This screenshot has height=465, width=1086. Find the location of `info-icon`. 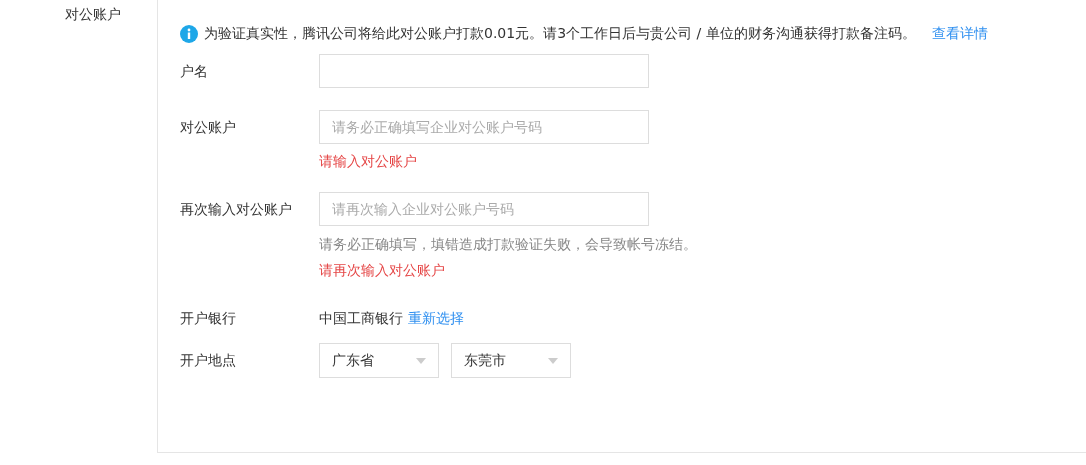

info-icon is located at coordinates (189, 34).